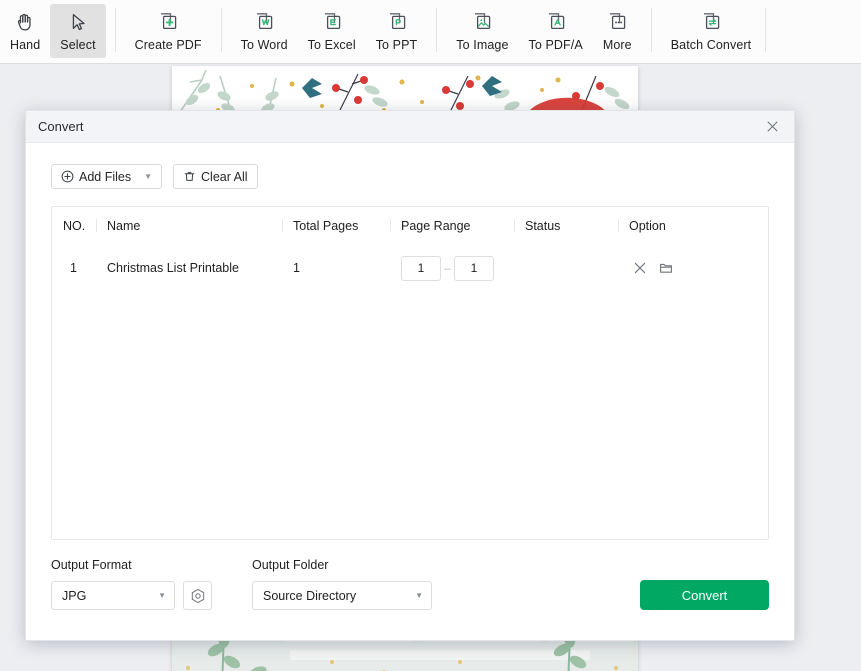 This screenshot has height=671, width=861. Describe the element at coordinates (168, 45) in the screenshot. I see `toolbar-item-label: Create PDF` at that location.